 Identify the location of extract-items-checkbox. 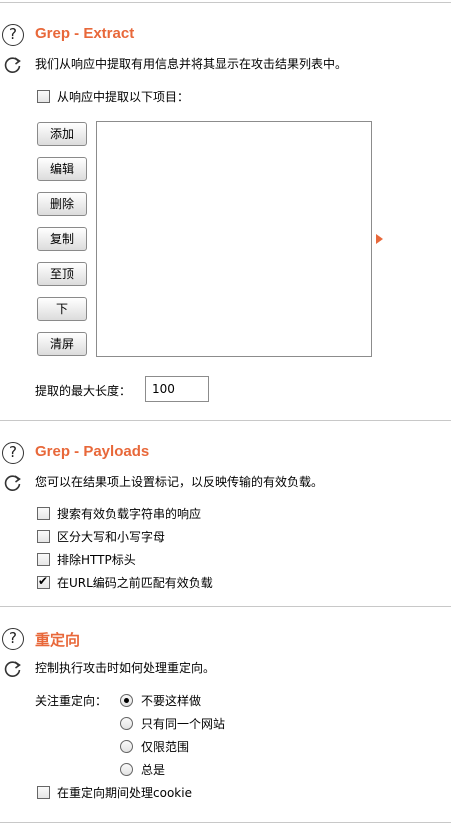
(43, 96).